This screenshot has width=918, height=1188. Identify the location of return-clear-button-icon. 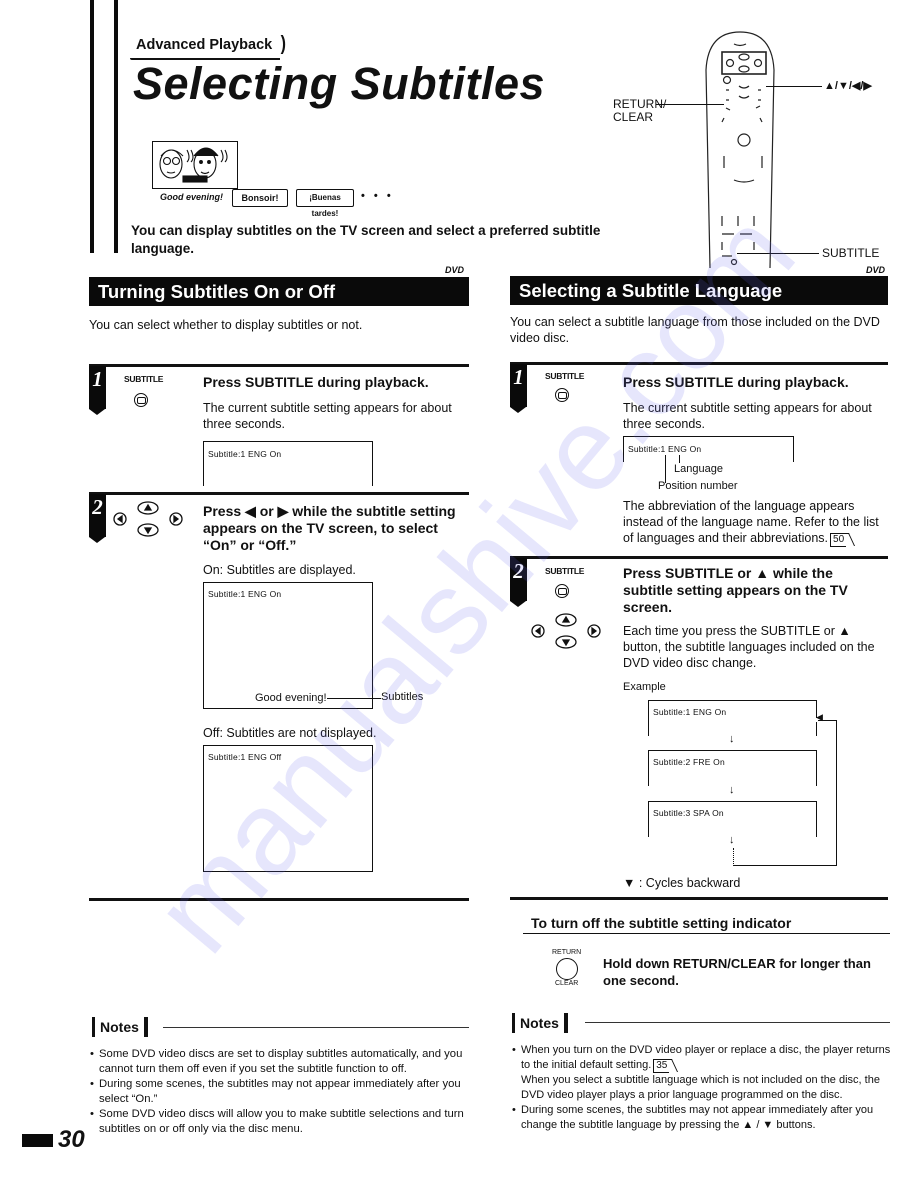
(567, 969).